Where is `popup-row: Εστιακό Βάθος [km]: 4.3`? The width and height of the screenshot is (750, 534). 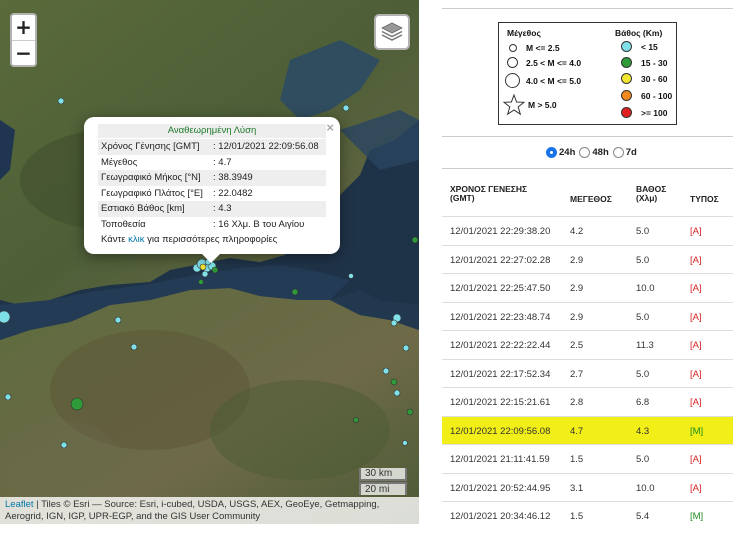 popup-row: Εστιακό Βάθος [km]: 4.3 is located at coordinates (212, 209).